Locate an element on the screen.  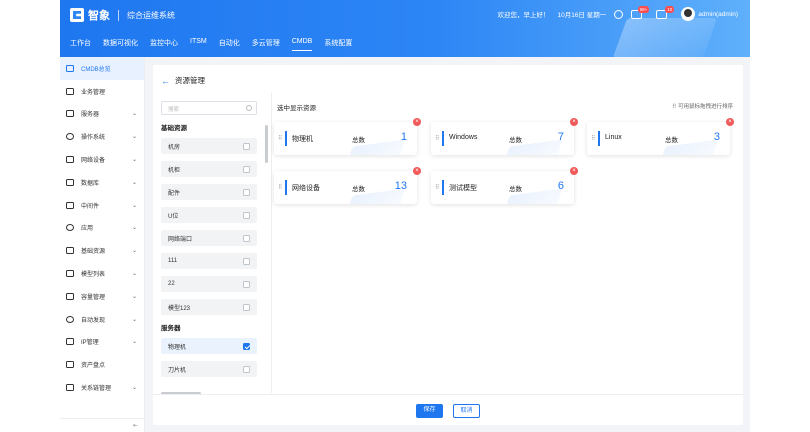
cancel-button: 取消 is located at coordinates (466, 411).